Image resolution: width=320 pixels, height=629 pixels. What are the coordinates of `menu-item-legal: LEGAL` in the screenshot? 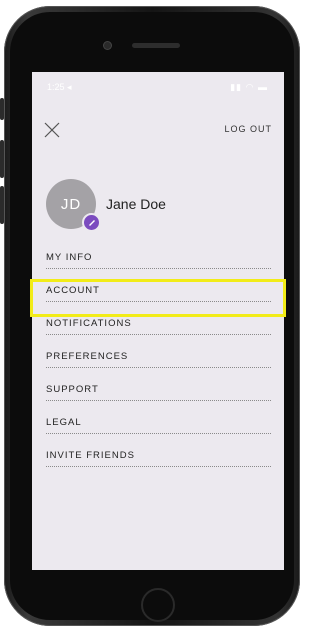 It's located at (158, 417).